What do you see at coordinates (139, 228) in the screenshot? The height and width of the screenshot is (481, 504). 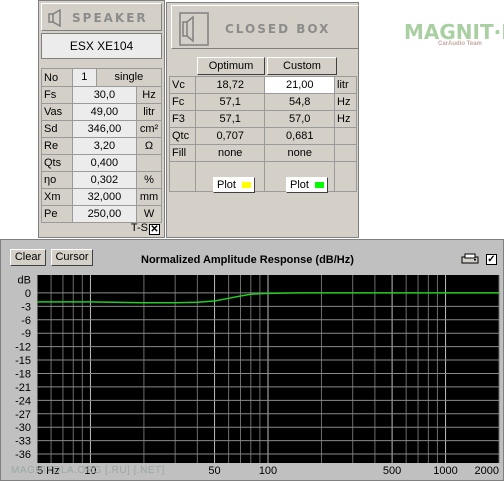 I see `ts-label: T-S` at bounding box center [139, 228].